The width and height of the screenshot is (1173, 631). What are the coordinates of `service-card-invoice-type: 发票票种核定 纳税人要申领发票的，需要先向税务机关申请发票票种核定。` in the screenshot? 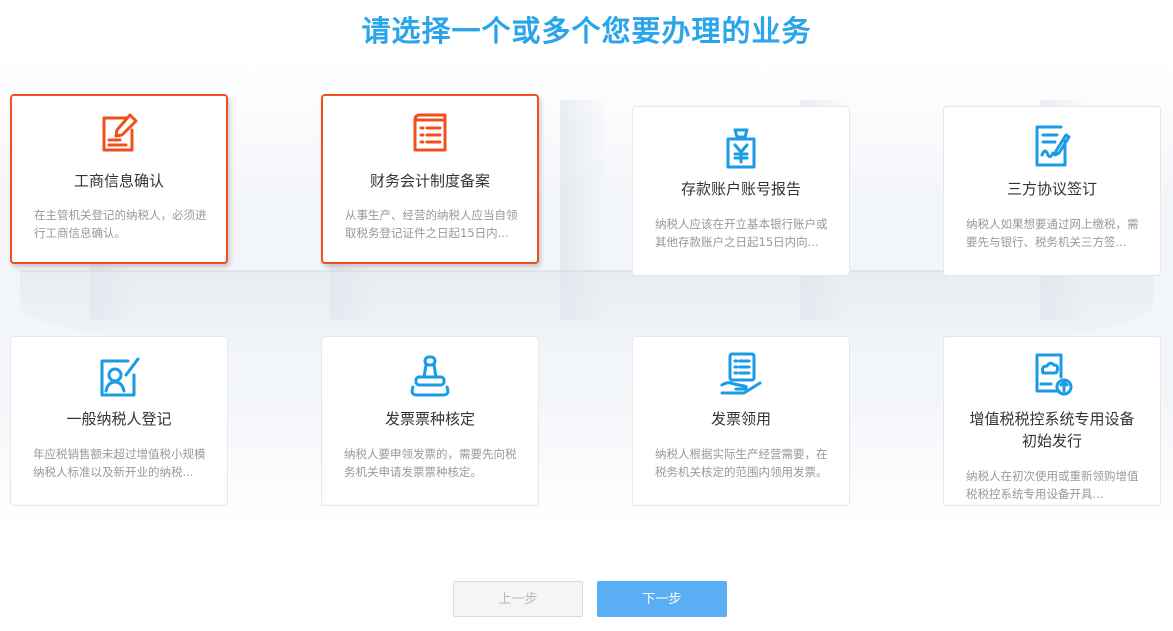 It's located at (430, 421).